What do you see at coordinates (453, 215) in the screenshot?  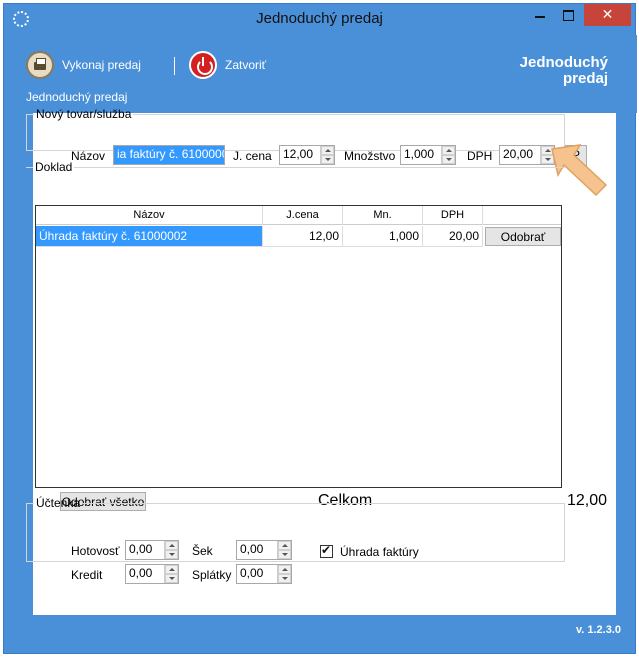 I see `column-vat: DPH` at bounding box center [453, 215].